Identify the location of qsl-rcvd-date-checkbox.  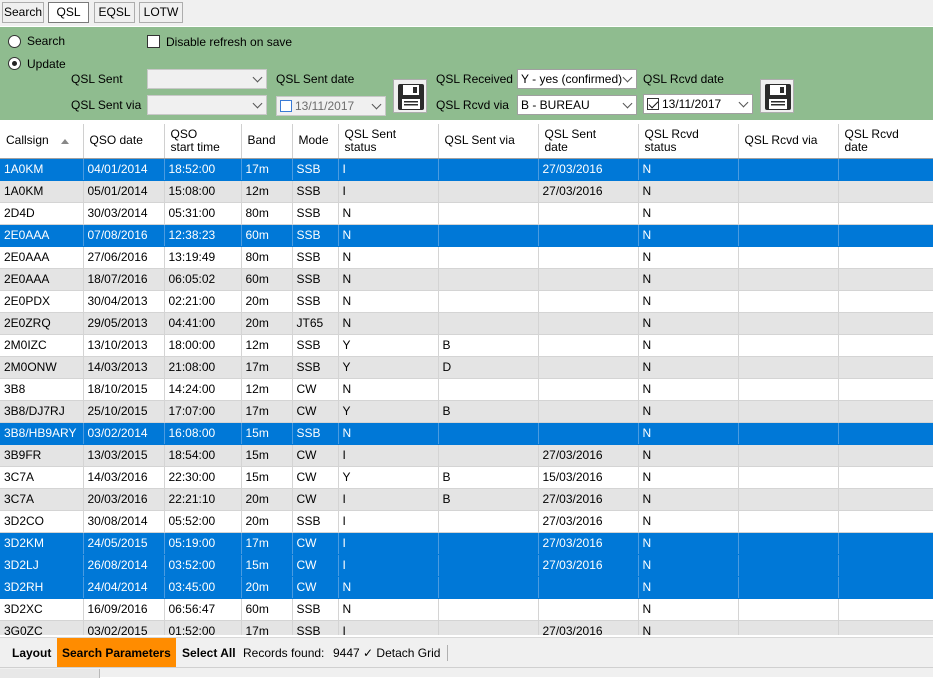
(653, 103).